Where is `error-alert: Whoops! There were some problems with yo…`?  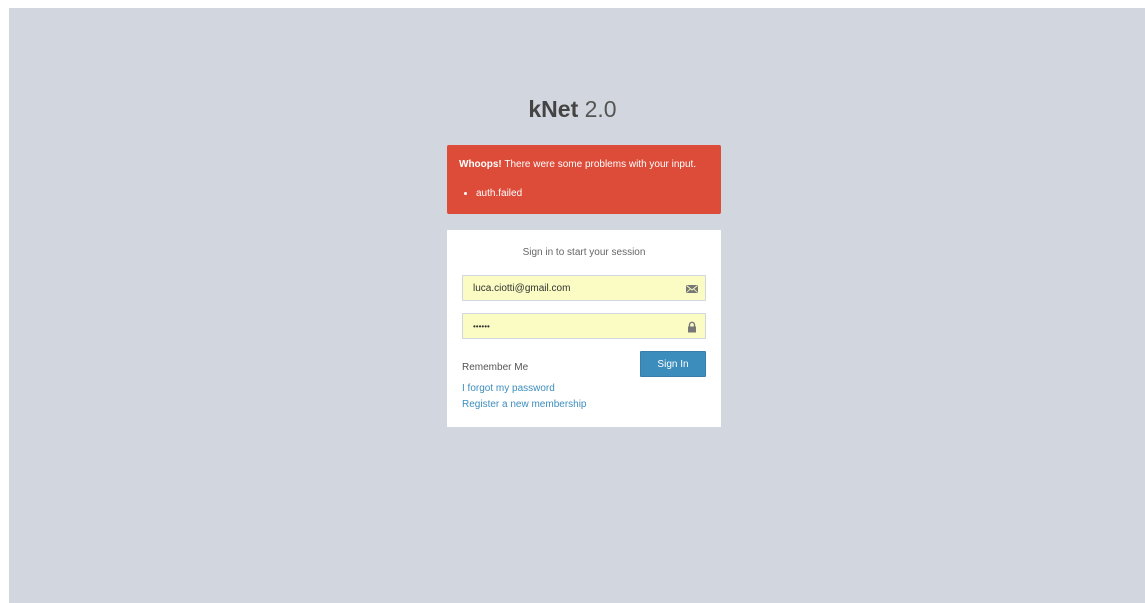
error-alert: Whoops! There were some problems with yo… is located at coordinates (584, 179).